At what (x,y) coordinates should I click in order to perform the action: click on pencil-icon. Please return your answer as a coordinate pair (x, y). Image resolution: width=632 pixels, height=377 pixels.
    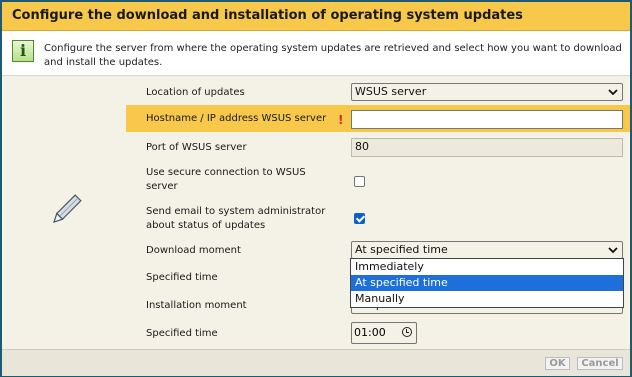
    Looking at the image, I should click on (67, 208).